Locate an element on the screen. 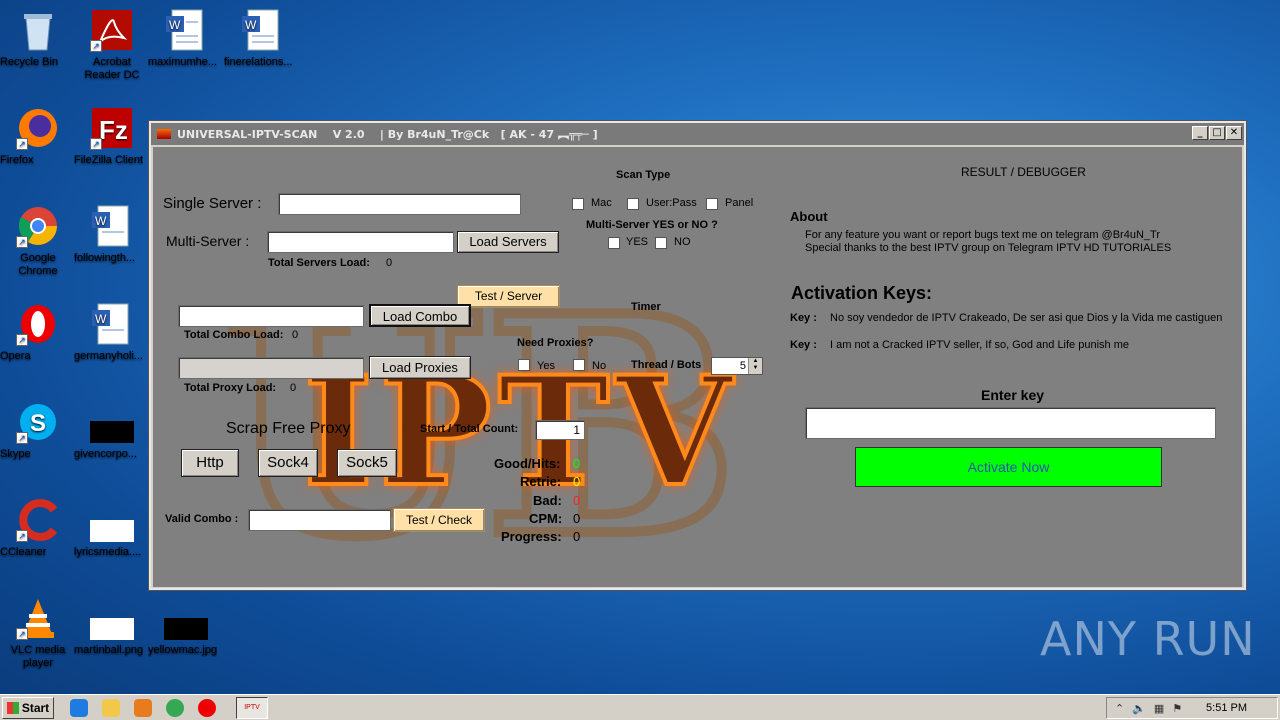 Image resolution: width=1280 pixels, height=720 pixels. start-button: Start is located at coordinates (28, 707).